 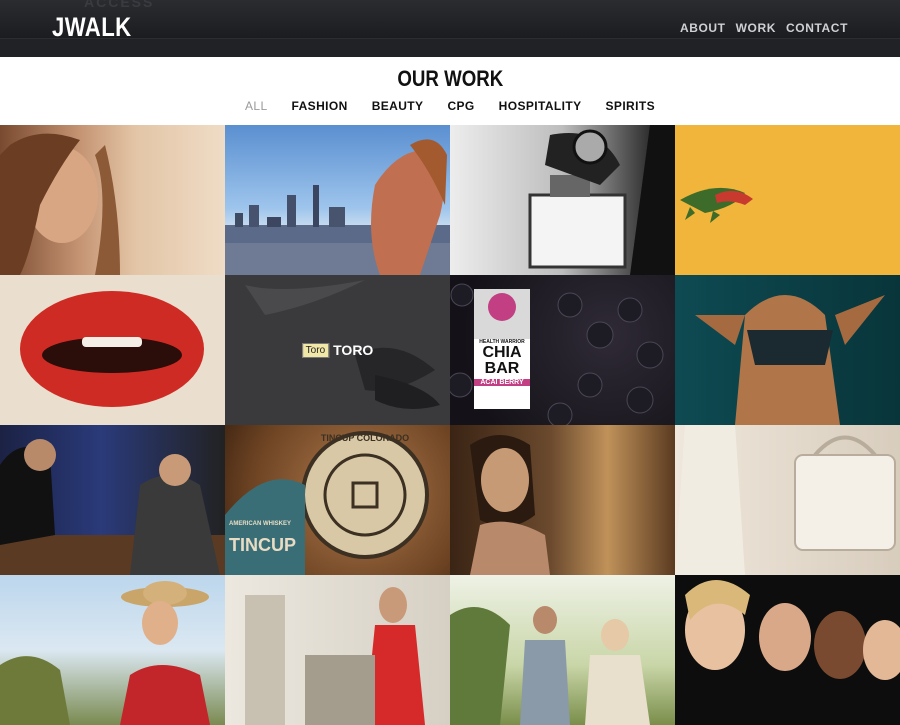 I want to click on nav-contact: CONTACT, so click(x=817, y=28).